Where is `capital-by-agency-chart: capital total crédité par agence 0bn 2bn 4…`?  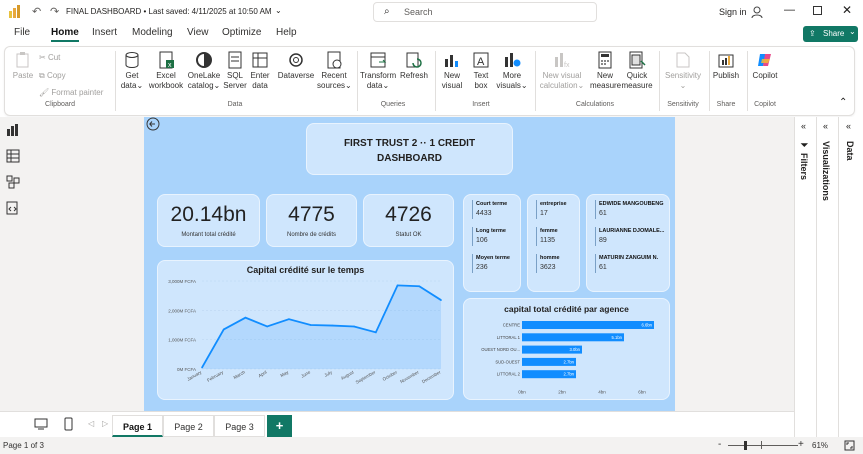
capital-by-agency-chart: capital total crédité par agence 0bn 2bn 4… is located at coordinates (566, 349).